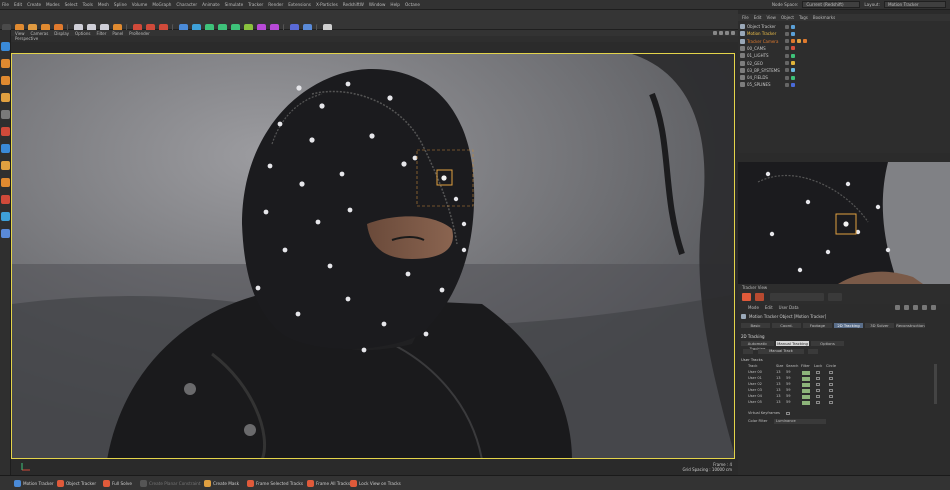 The width and height of the screenshot is (950, 490). I want to click on search-icon, so click(915, 307).